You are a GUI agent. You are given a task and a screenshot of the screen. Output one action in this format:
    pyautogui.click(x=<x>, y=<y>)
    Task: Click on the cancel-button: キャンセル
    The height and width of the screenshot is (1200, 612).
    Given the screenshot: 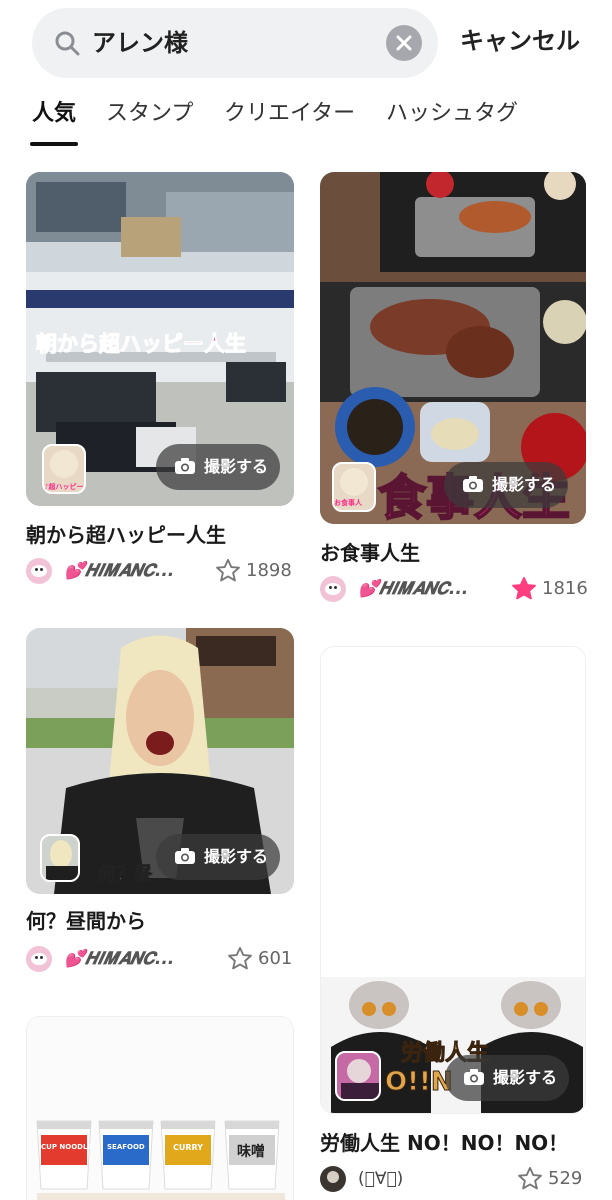 What is the action you would take?
    pyautogui.click(x=520, y=41)
    